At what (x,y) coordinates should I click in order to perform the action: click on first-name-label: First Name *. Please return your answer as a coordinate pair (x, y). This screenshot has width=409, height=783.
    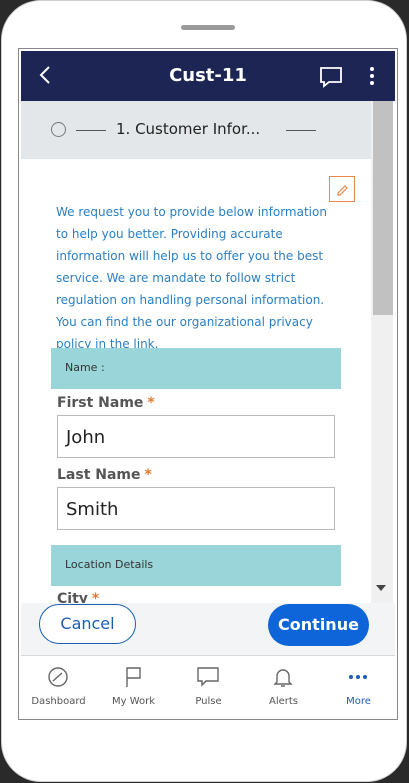
    Looking at the image, I should click on (106, 403).